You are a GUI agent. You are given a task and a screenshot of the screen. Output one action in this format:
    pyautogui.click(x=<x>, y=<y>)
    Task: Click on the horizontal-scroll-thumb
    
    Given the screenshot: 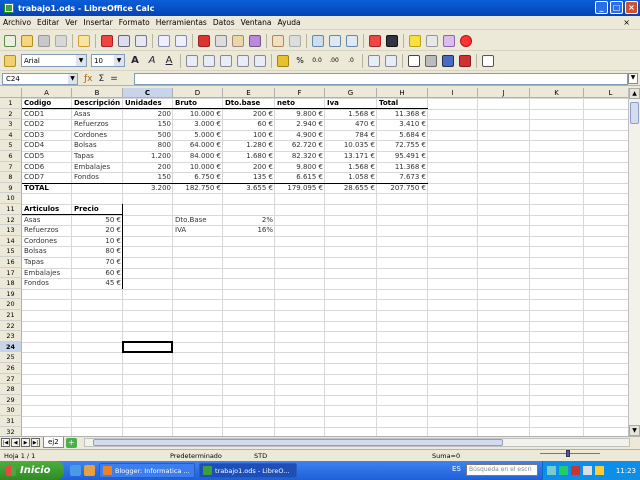 What is the action you would take?
    pyautogui.click(x=298, y=442)
    